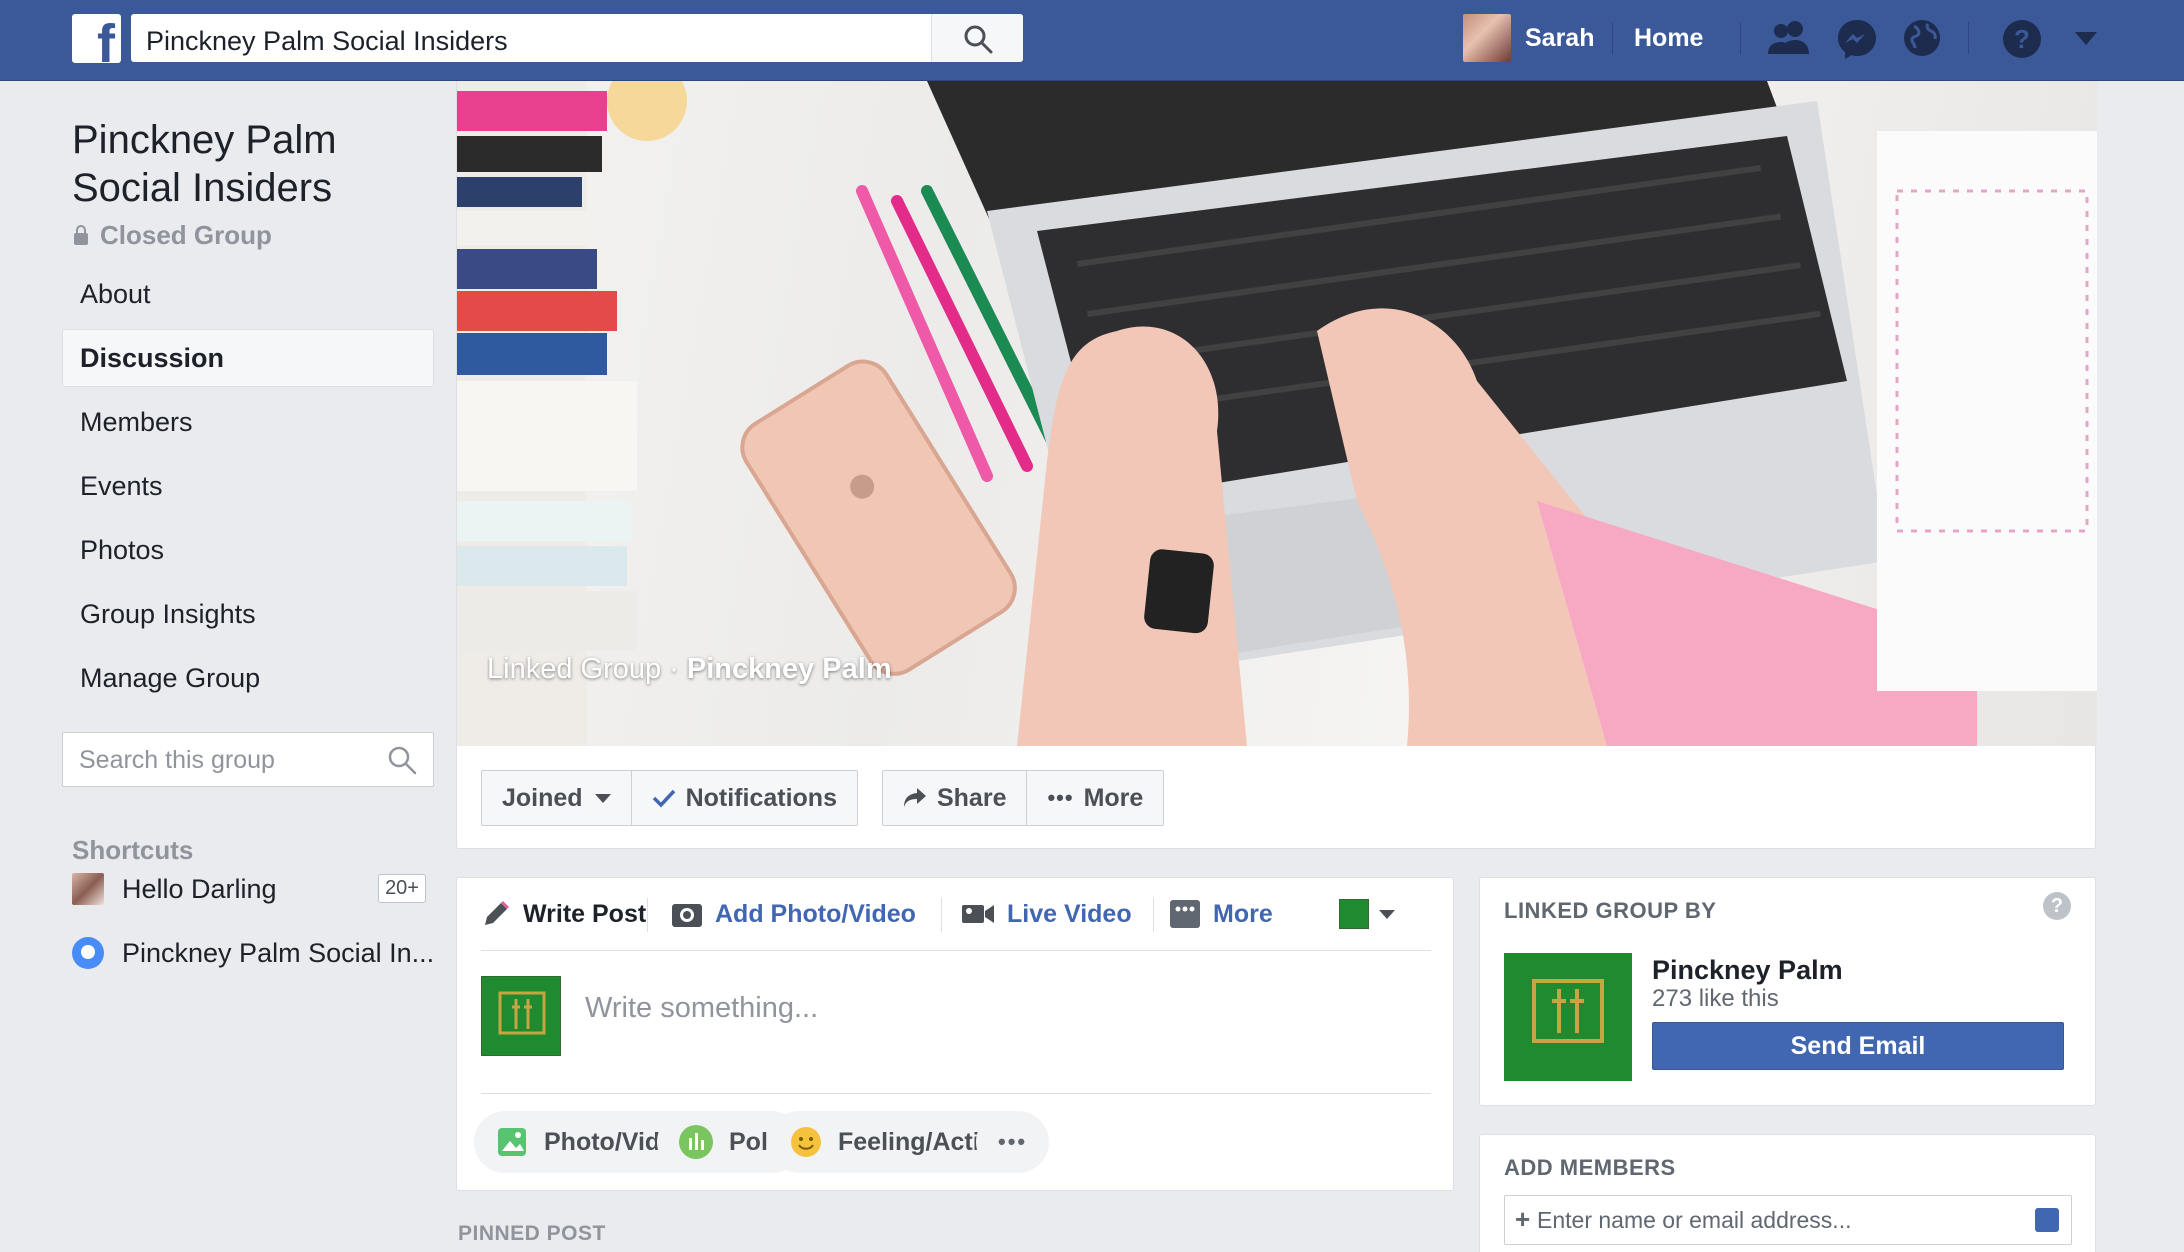 The height and width of the screenshot is (1252, 2184). I want to click on tab-more-label: More, so click(1243, 913).